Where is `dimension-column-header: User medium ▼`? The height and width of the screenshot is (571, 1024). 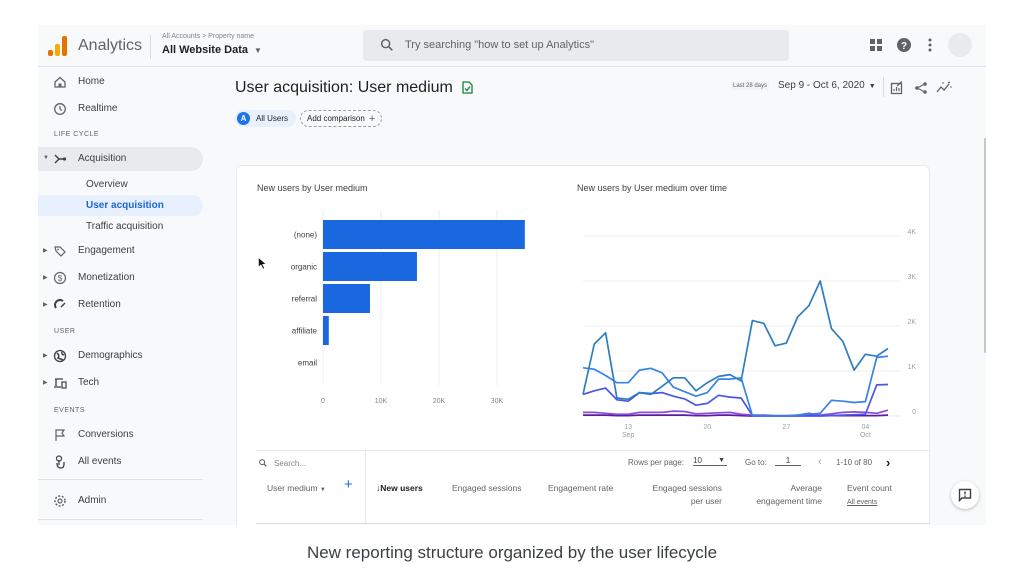
dimension-column-header: User medium ▼ is located at coordinates (296, 489).